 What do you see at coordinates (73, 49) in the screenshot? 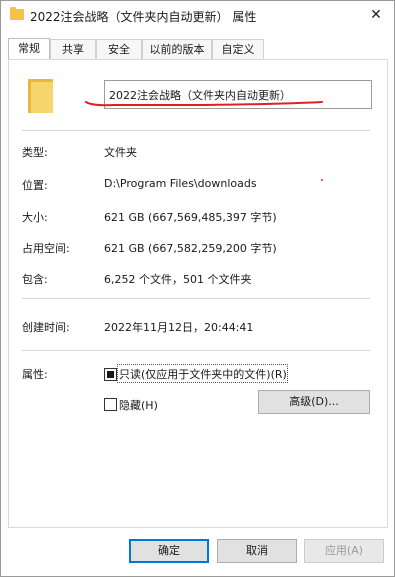
I see `tab-sharing: 共享` at bounding box center [73, 49].